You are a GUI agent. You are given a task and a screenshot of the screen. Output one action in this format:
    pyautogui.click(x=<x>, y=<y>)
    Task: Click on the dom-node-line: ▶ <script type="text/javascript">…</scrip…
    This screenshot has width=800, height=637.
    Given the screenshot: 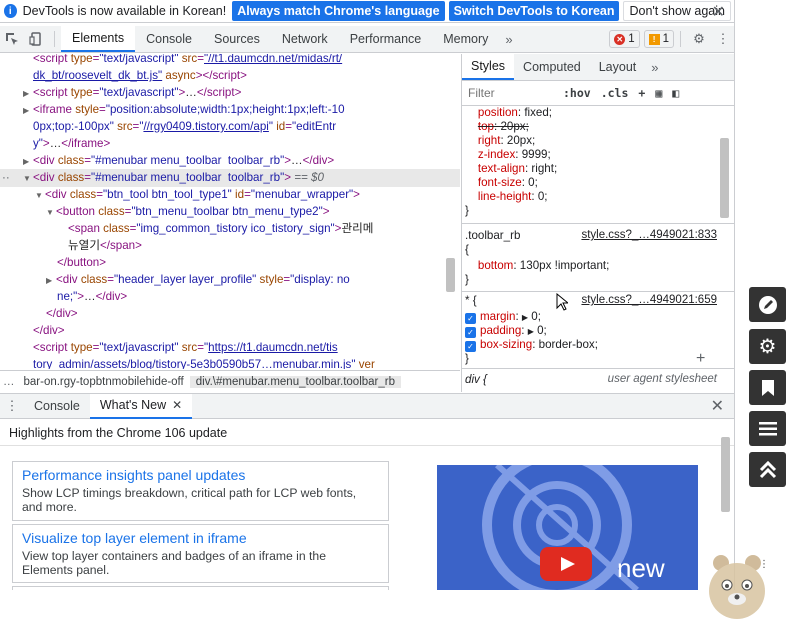 What is the action you would take?
    pyautogui.click(x=230, y=93)
    